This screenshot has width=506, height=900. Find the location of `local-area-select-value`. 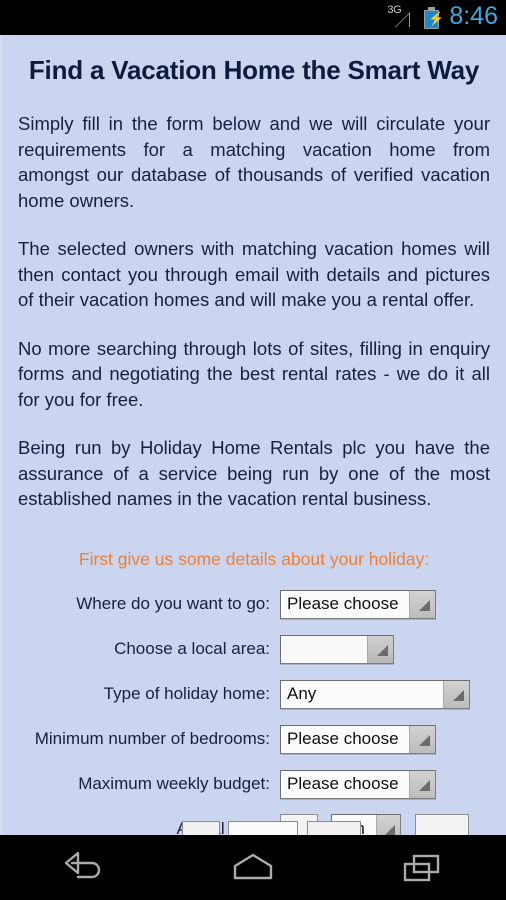

local-area-select-value is located at coordinates (324, 649).